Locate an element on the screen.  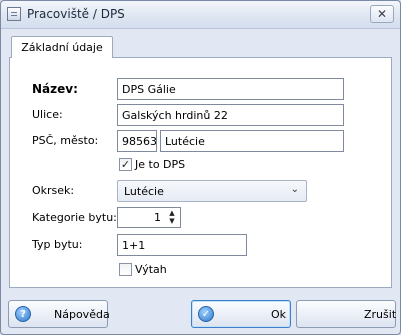
kategorie-bytu-stepper: 1 ▲ ▼ is located at coordinates (149, 217).